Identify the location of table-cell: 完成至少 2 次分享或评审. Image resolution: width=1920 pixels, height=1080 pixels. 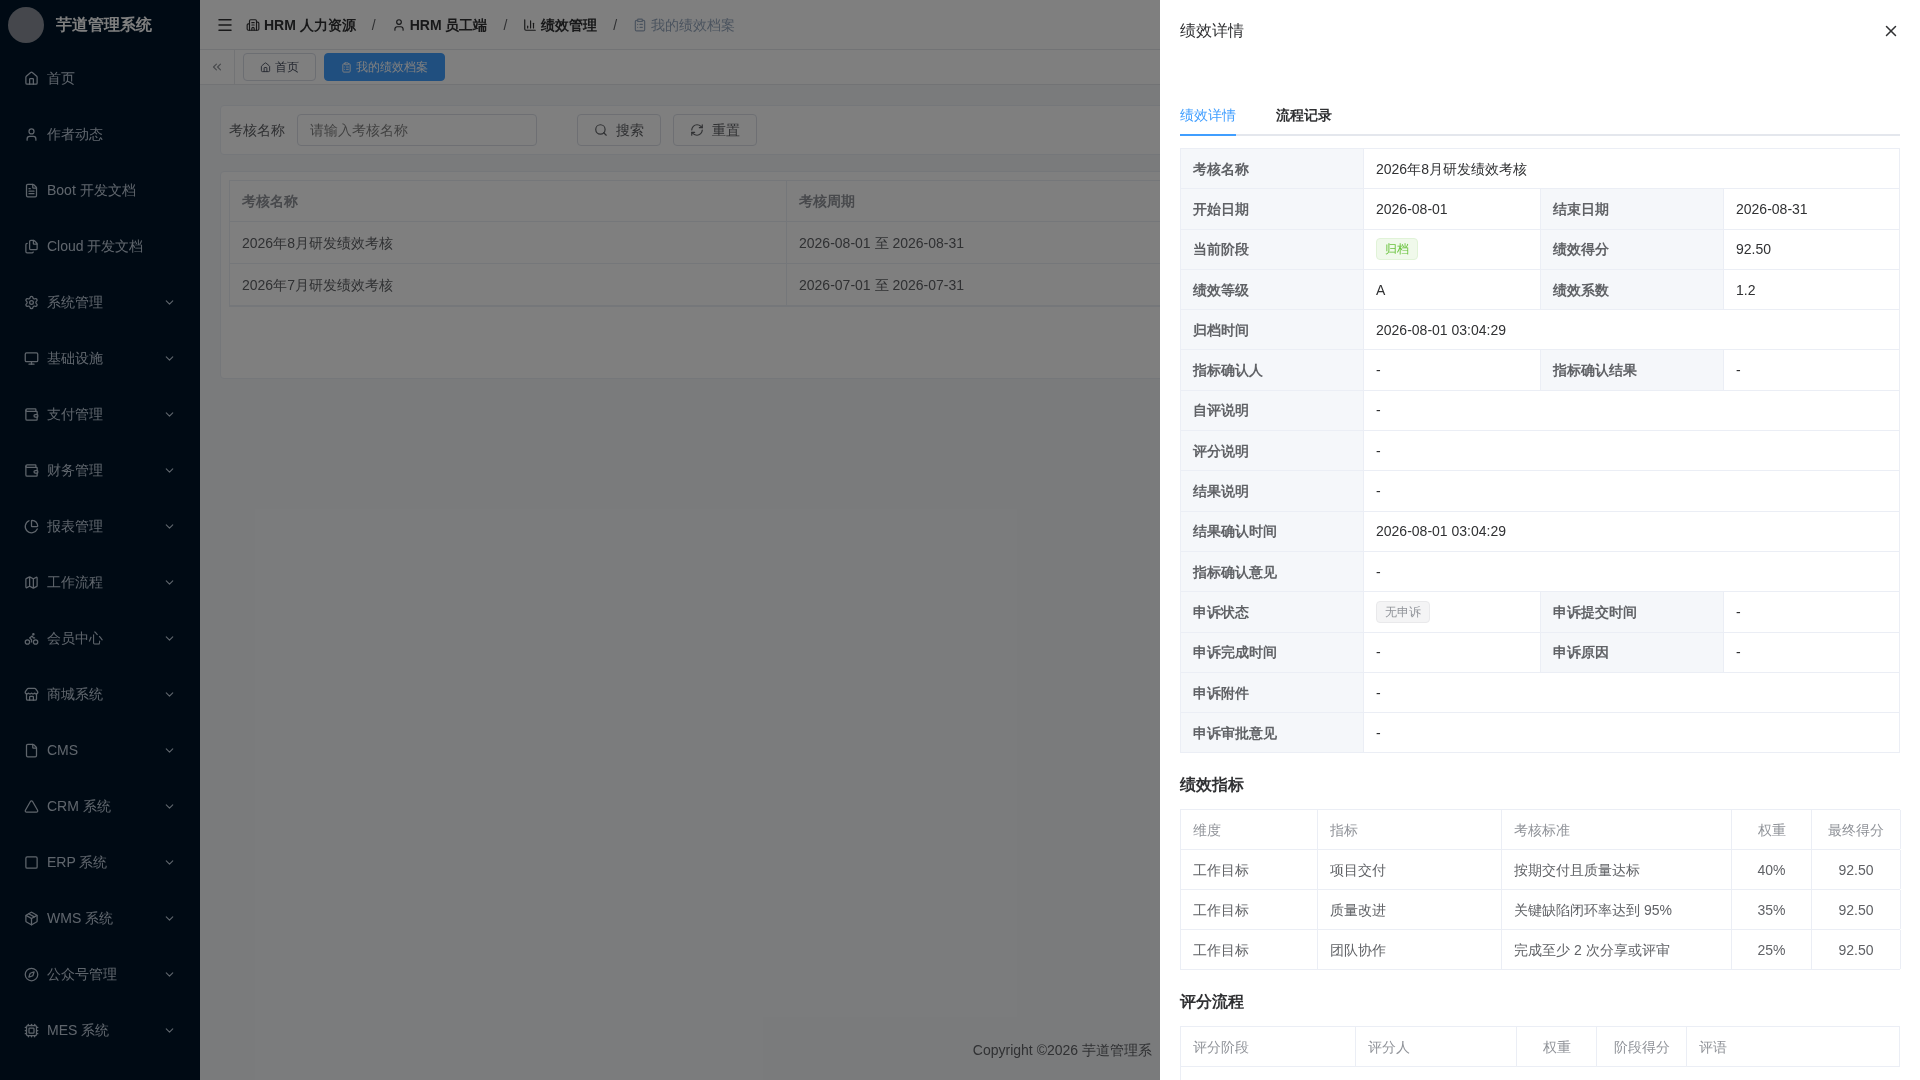
(1617, 950).